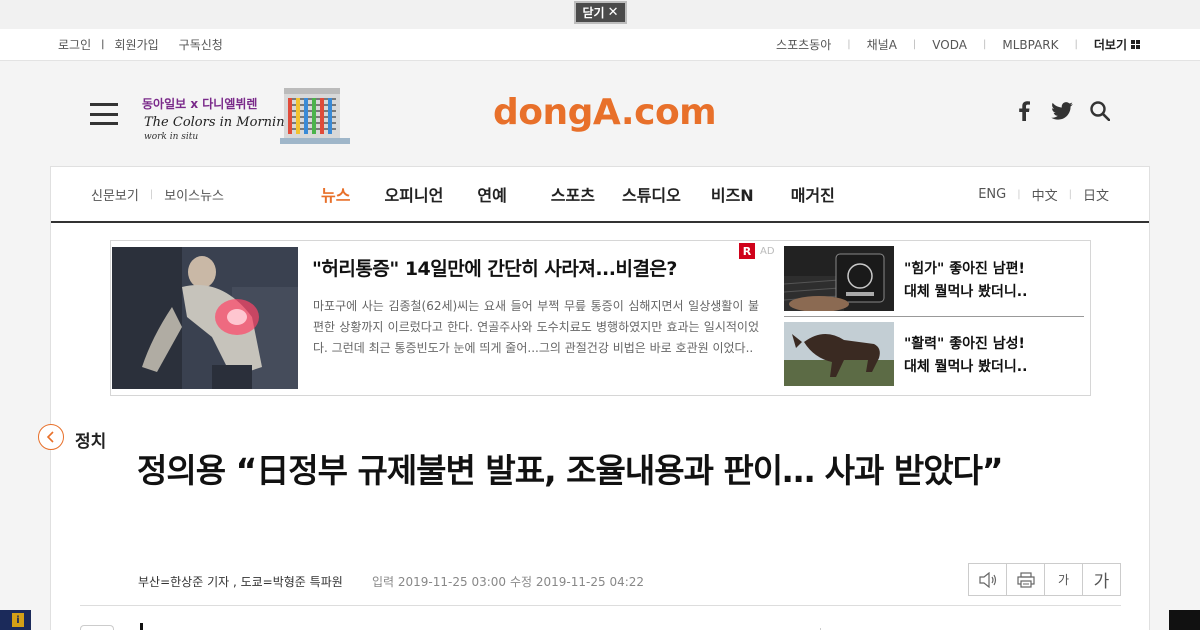  I want to click on chevron-left-icon, so click(50, 437).